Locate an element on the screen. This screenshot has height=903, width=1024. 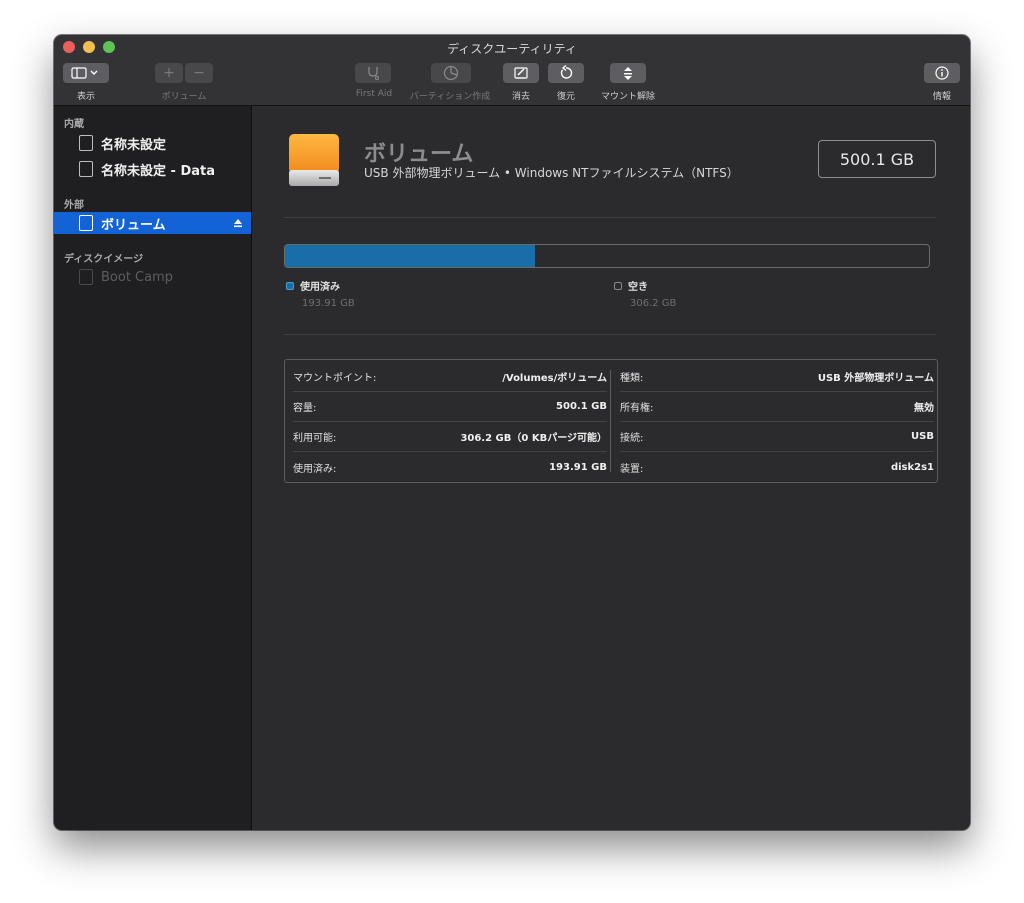
partition-button is located at coordinates (451, 73).